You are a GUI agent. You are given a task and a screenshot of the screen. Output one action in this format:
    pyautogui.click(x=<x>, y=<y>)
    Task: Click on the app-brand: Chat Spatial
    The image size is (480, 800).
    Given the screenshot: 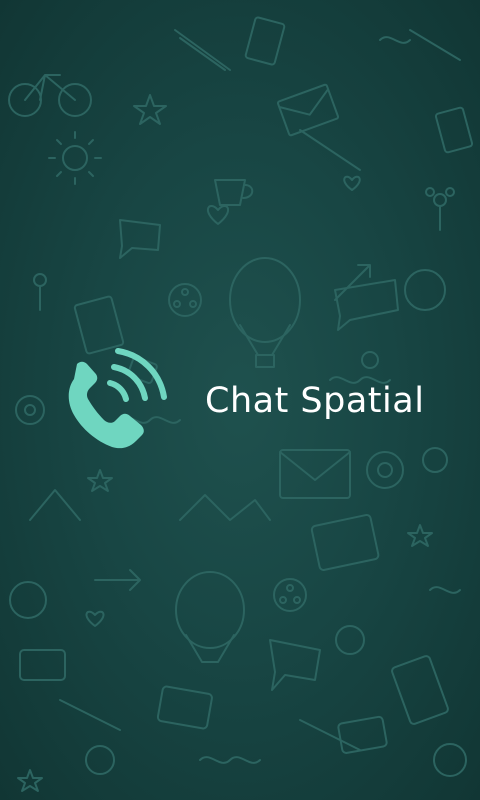 What is the action you would take?
    pyautogui.click(x=250, y=400)
    